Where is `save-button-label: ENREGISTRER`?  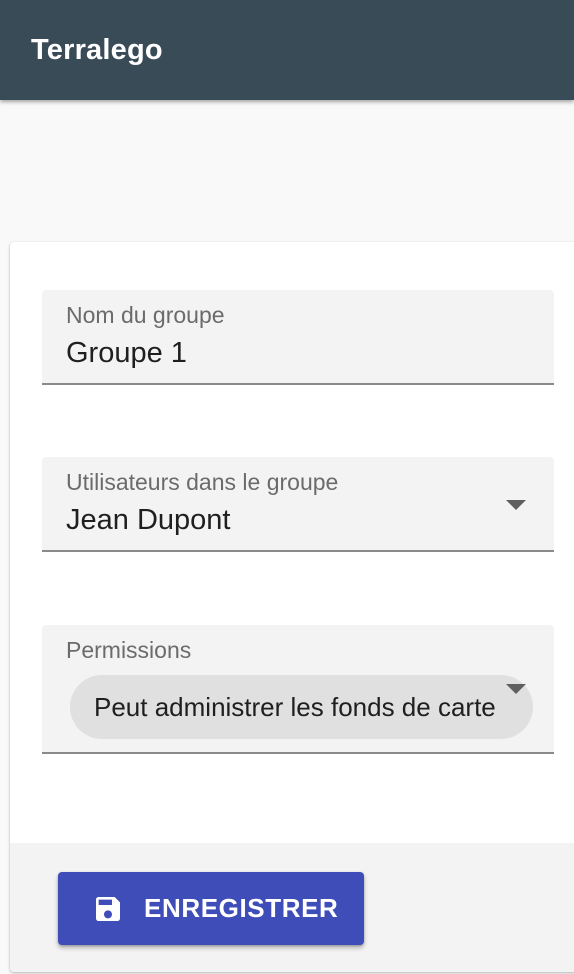
save-button-label: ENREGISTRER is located at coordinates (241, 908).